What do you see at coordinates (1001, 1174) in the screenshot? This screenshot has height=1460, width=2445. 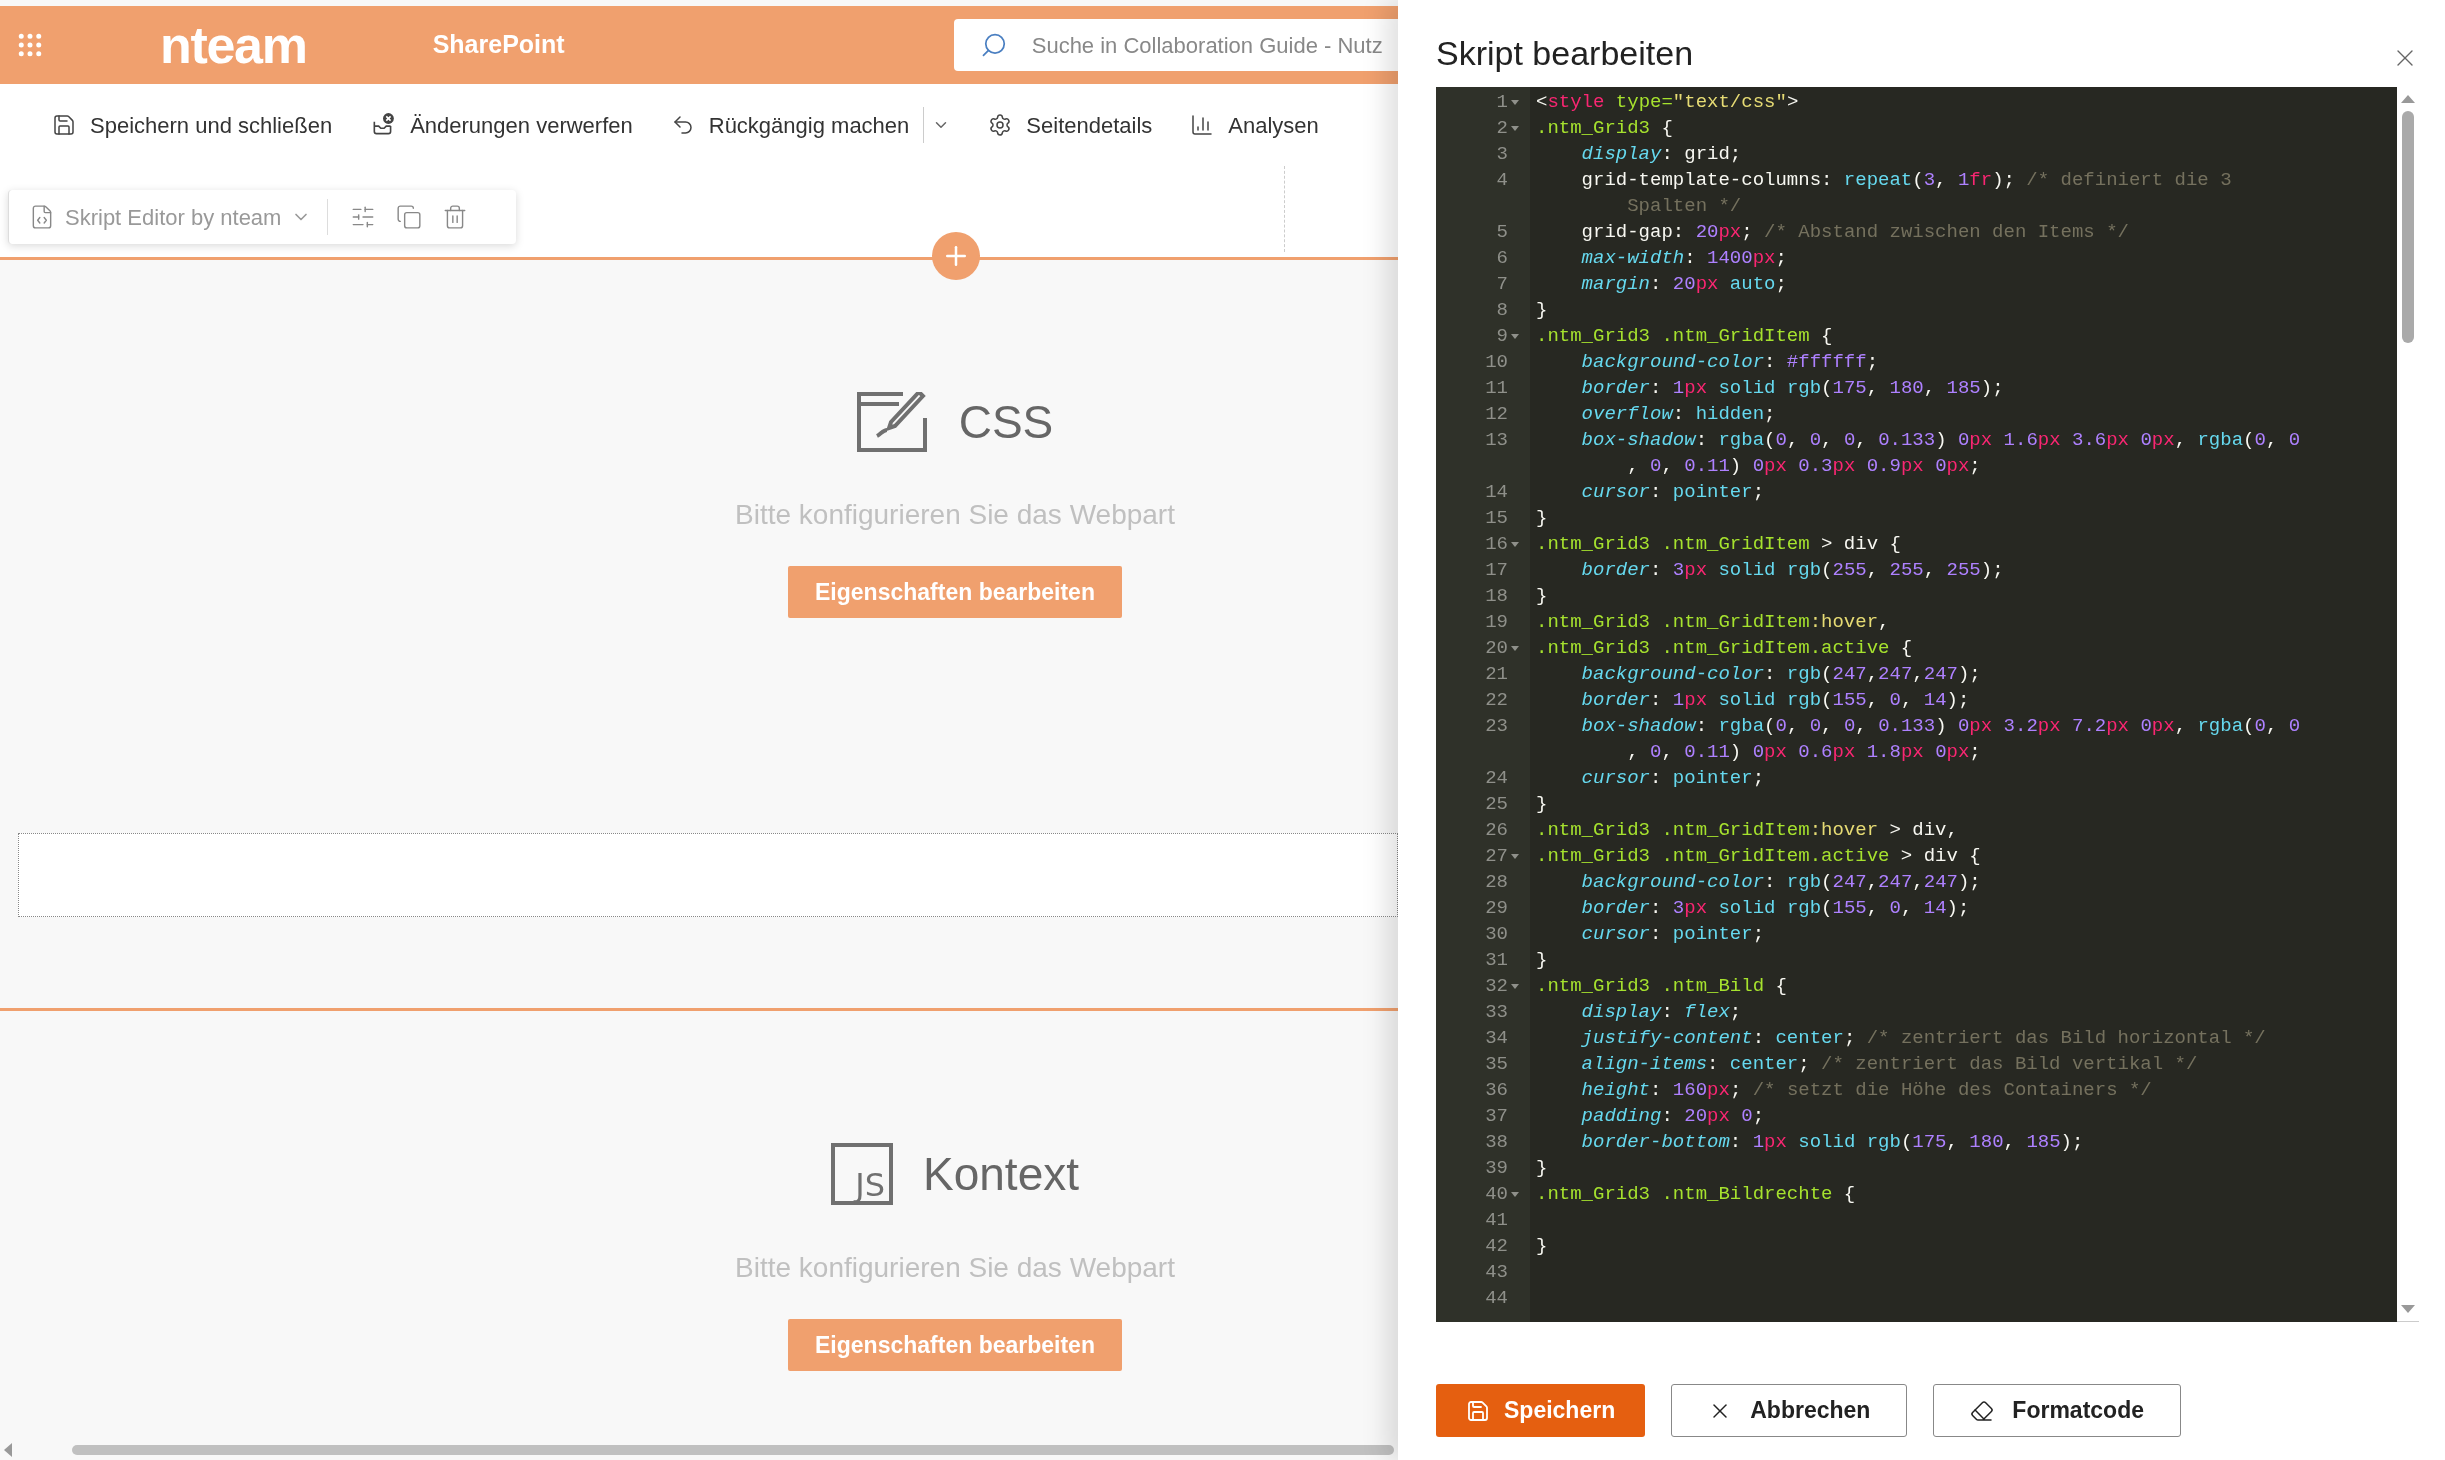 I see `webpart-title: Kontext` at bounding box center [1001, 1174].